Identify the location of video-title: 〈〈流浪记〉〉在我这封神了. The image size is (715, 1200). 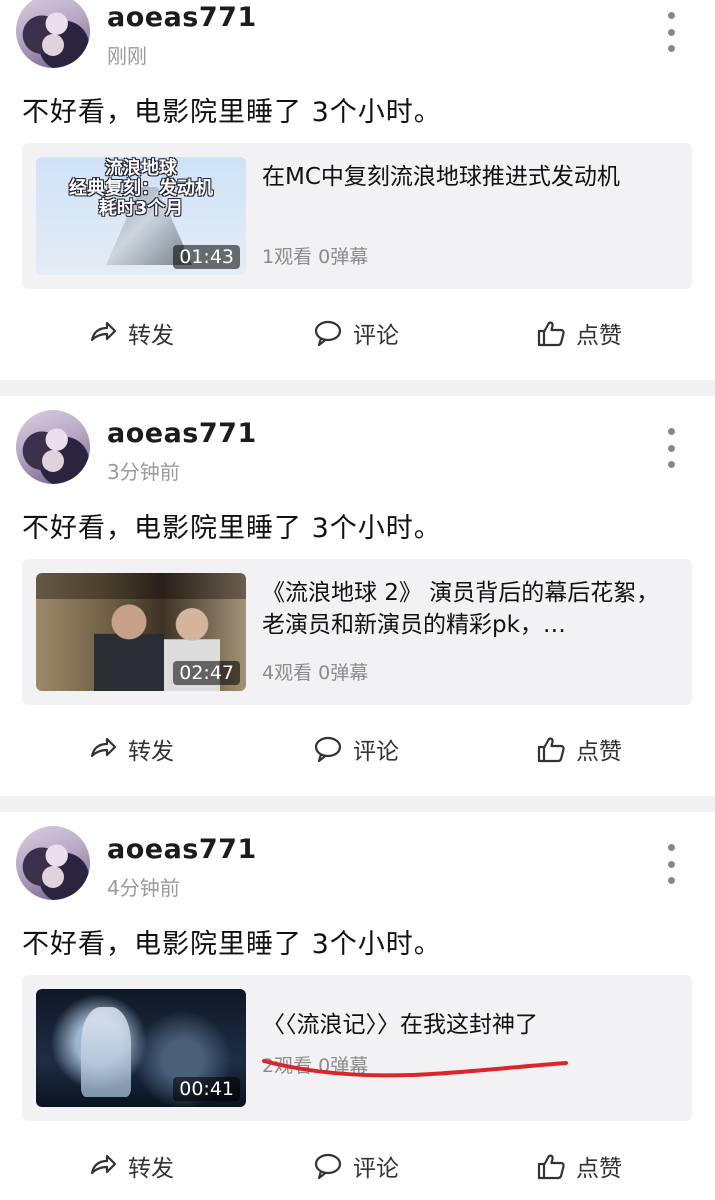
(467, 1025).